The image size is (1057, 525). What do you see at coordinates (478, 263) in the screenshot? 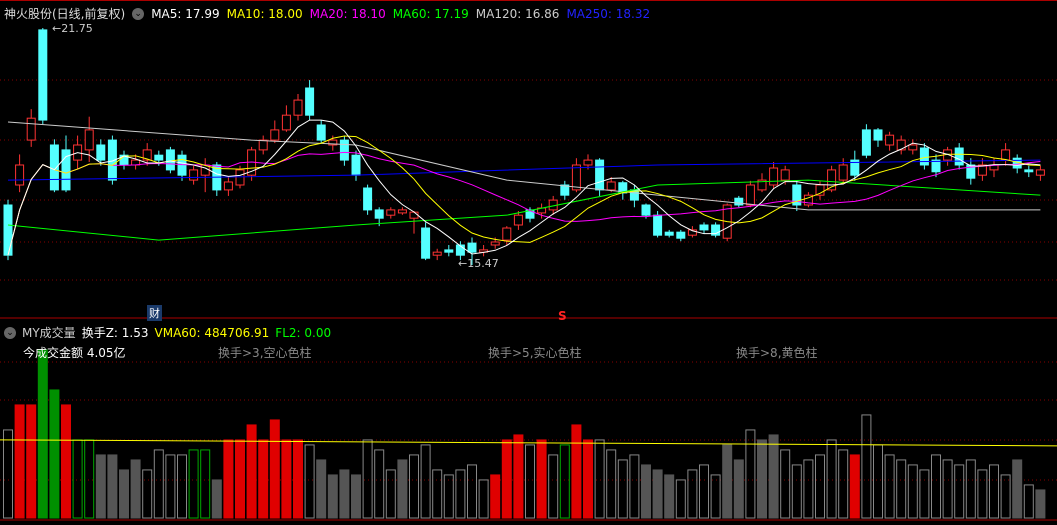
I see `low-price-label: ←15.47` at bounding box center [478, 263].